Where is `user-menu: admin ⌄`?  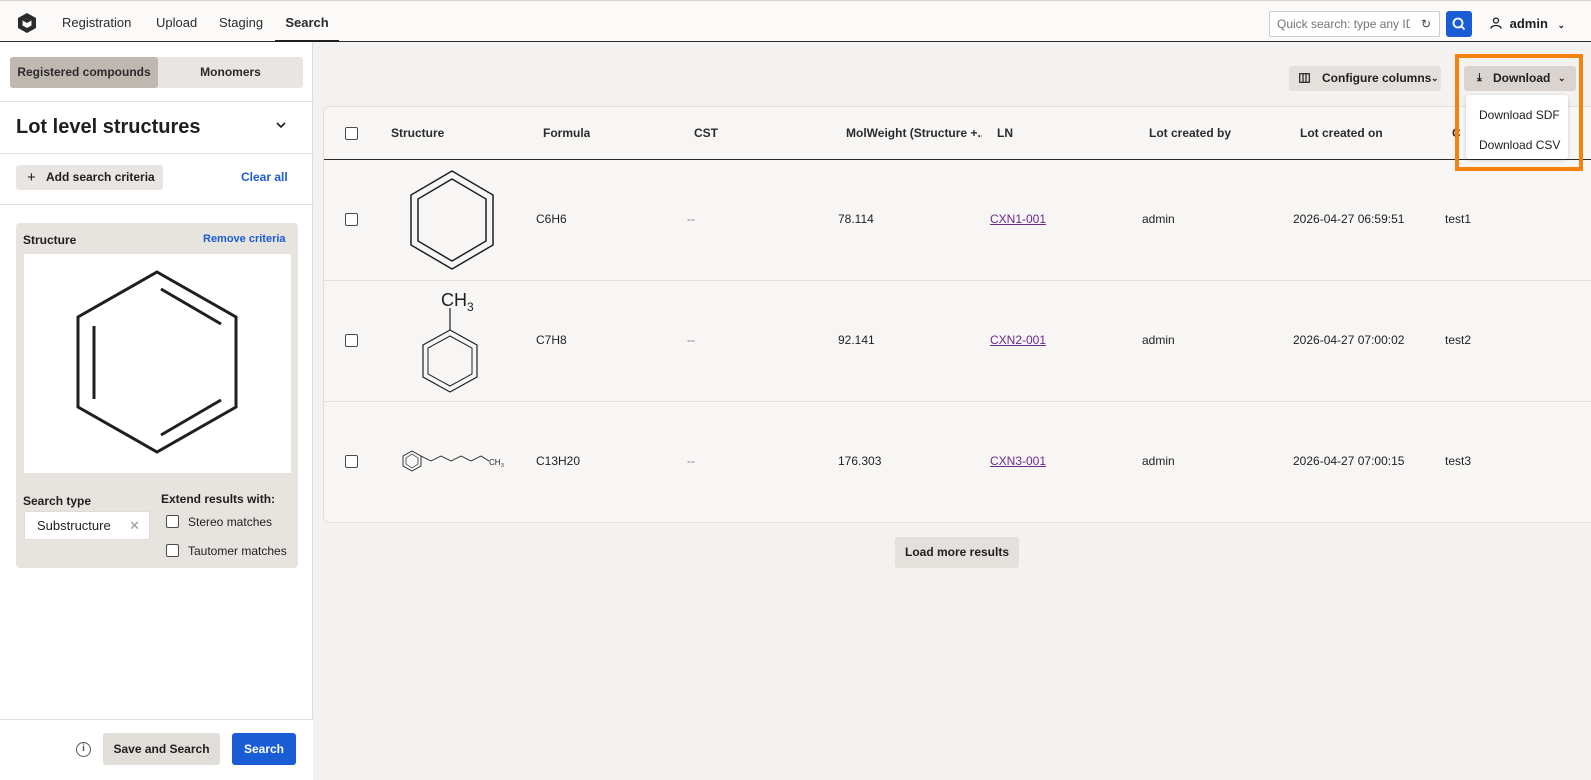
user-menu: admin ⌄ is located at coordinates (1527, 22).